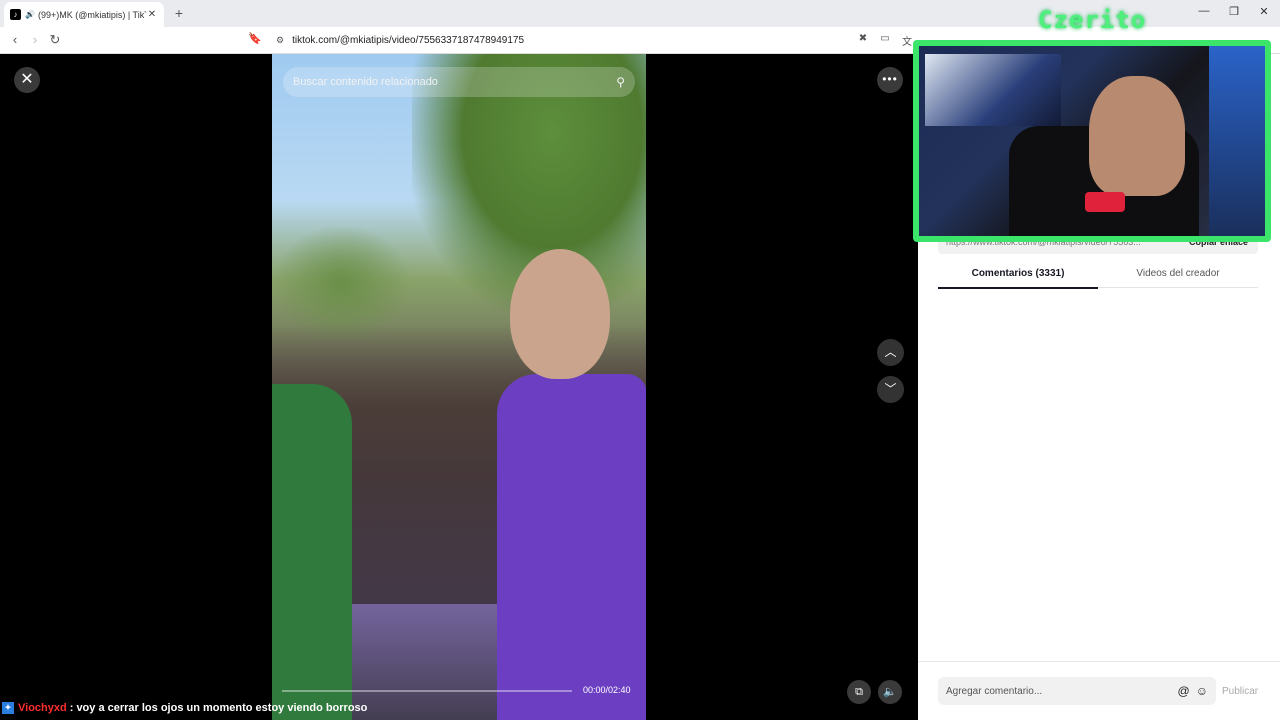 Image resolution: width=1280 pixels, height=720 pixels. I want to click on forward-icon: ›, so click(35, 40).